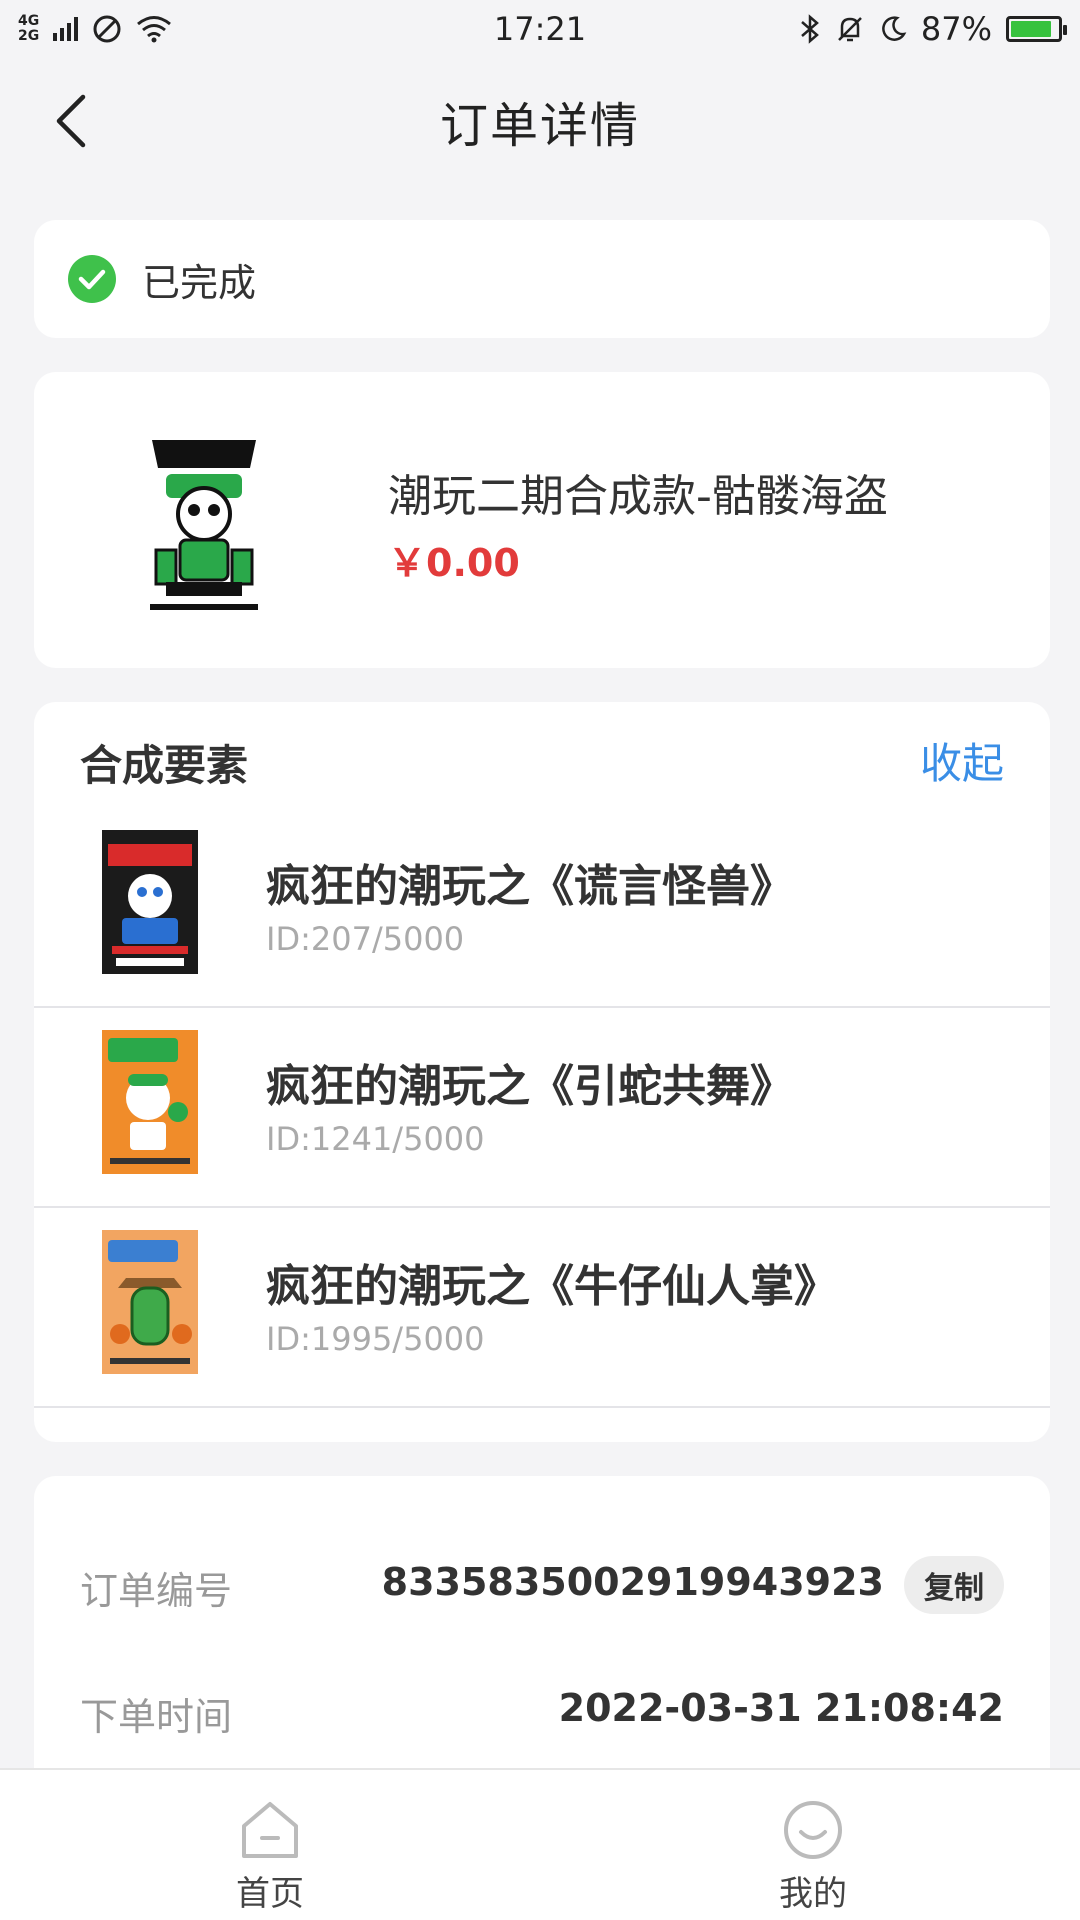 The height and width of the screenshot is (1920, 1080). Describe the element at coordinates (1031, 29) in the screenshot. I see `battery-level` at that location.